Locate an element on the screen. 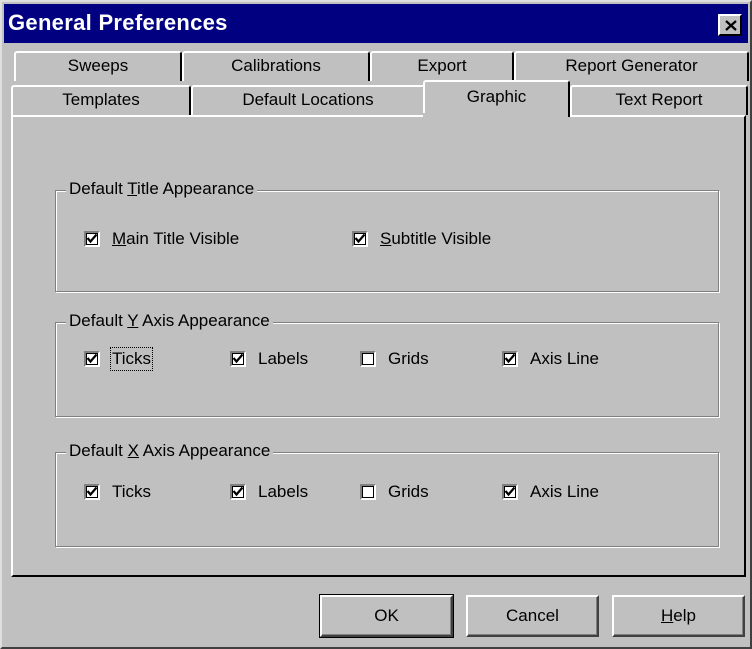  x-axis-line-checkbox: Axis Line is located at coordinates (550, 492).